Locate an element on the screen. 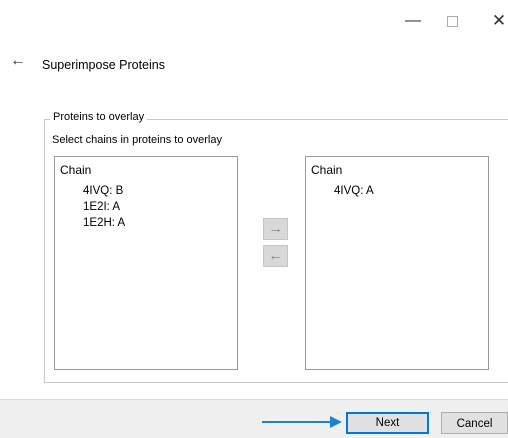  cancel-button: Cancel is located at coordinates (474, 423).